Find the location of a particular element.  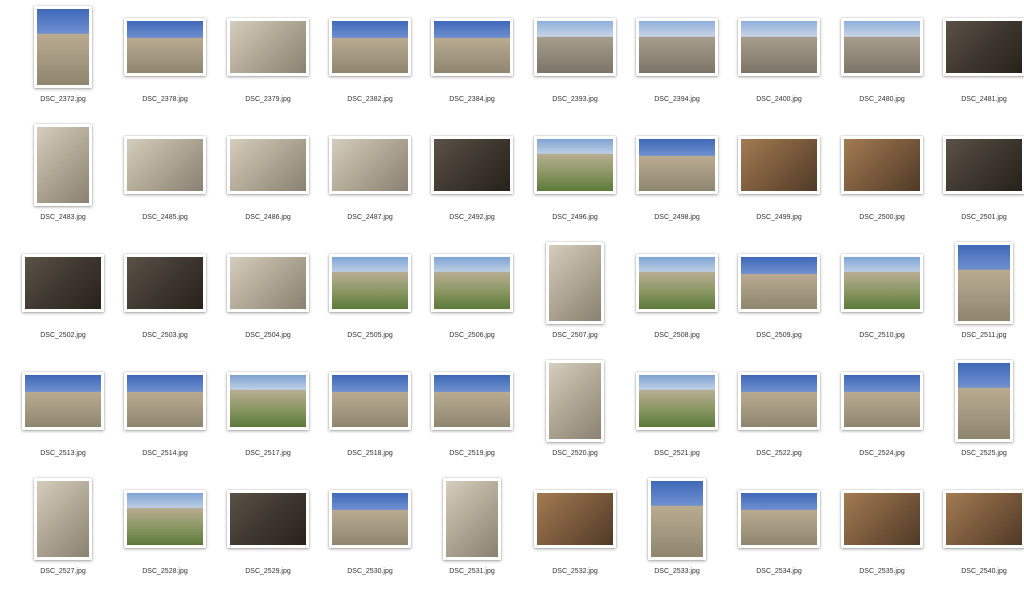

file-item: DSC_2505.jpg is located at coordinates (370, 297).